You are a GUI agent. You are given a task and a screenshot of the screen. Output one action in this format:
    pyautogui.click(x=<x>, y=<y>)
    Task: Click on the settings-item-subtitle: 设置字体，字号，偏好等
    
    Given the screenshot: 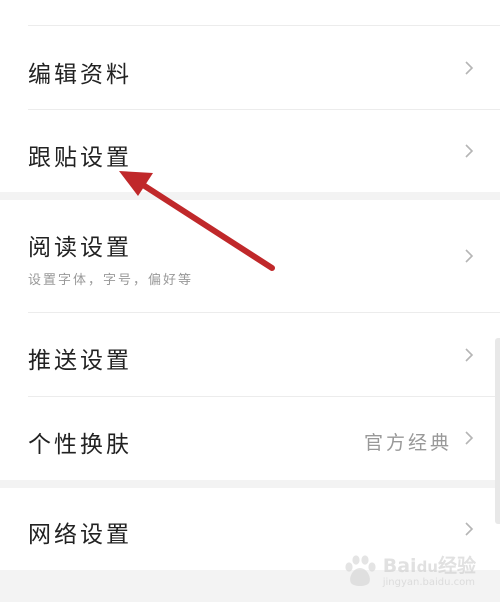 What is the action you would take?
    pyautogui.click(x=111, y=280)
    